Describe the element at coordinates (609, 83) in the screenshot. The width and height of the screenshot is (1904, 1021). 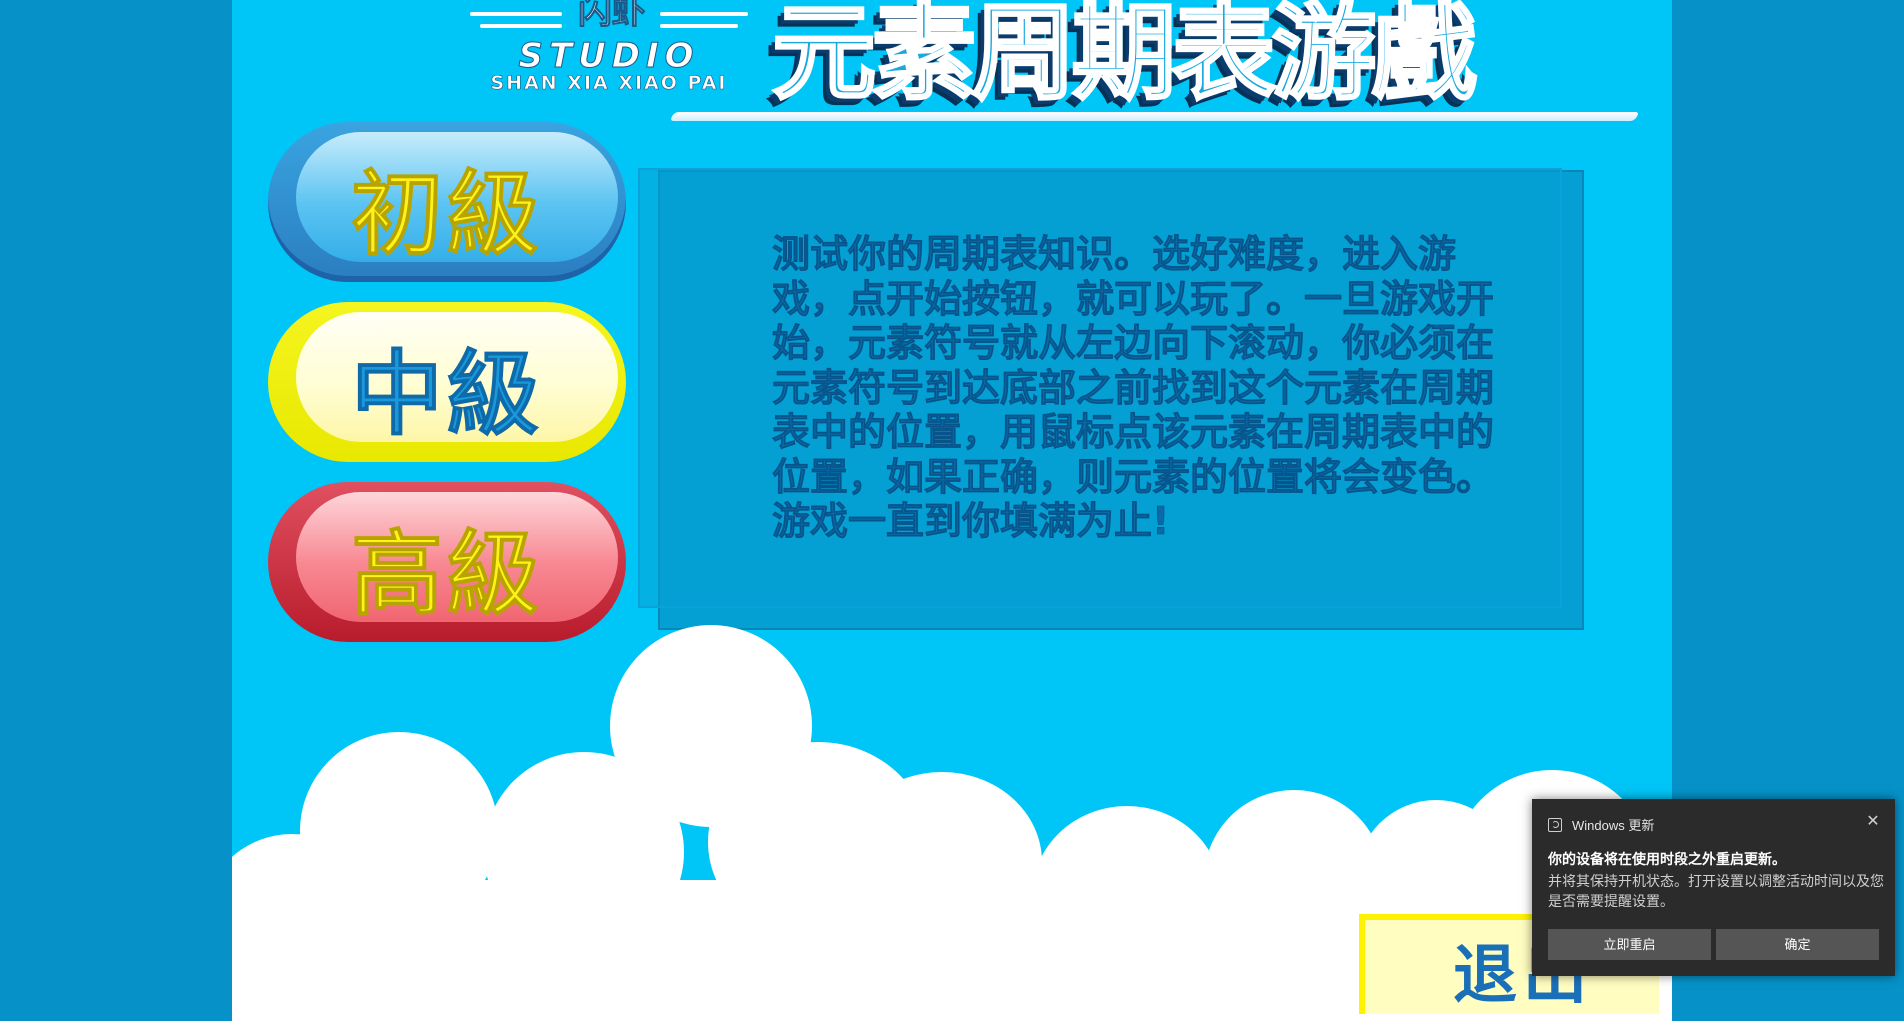
I see `logo-subtitle: SHAN XIA XIAO PAI` at that location.